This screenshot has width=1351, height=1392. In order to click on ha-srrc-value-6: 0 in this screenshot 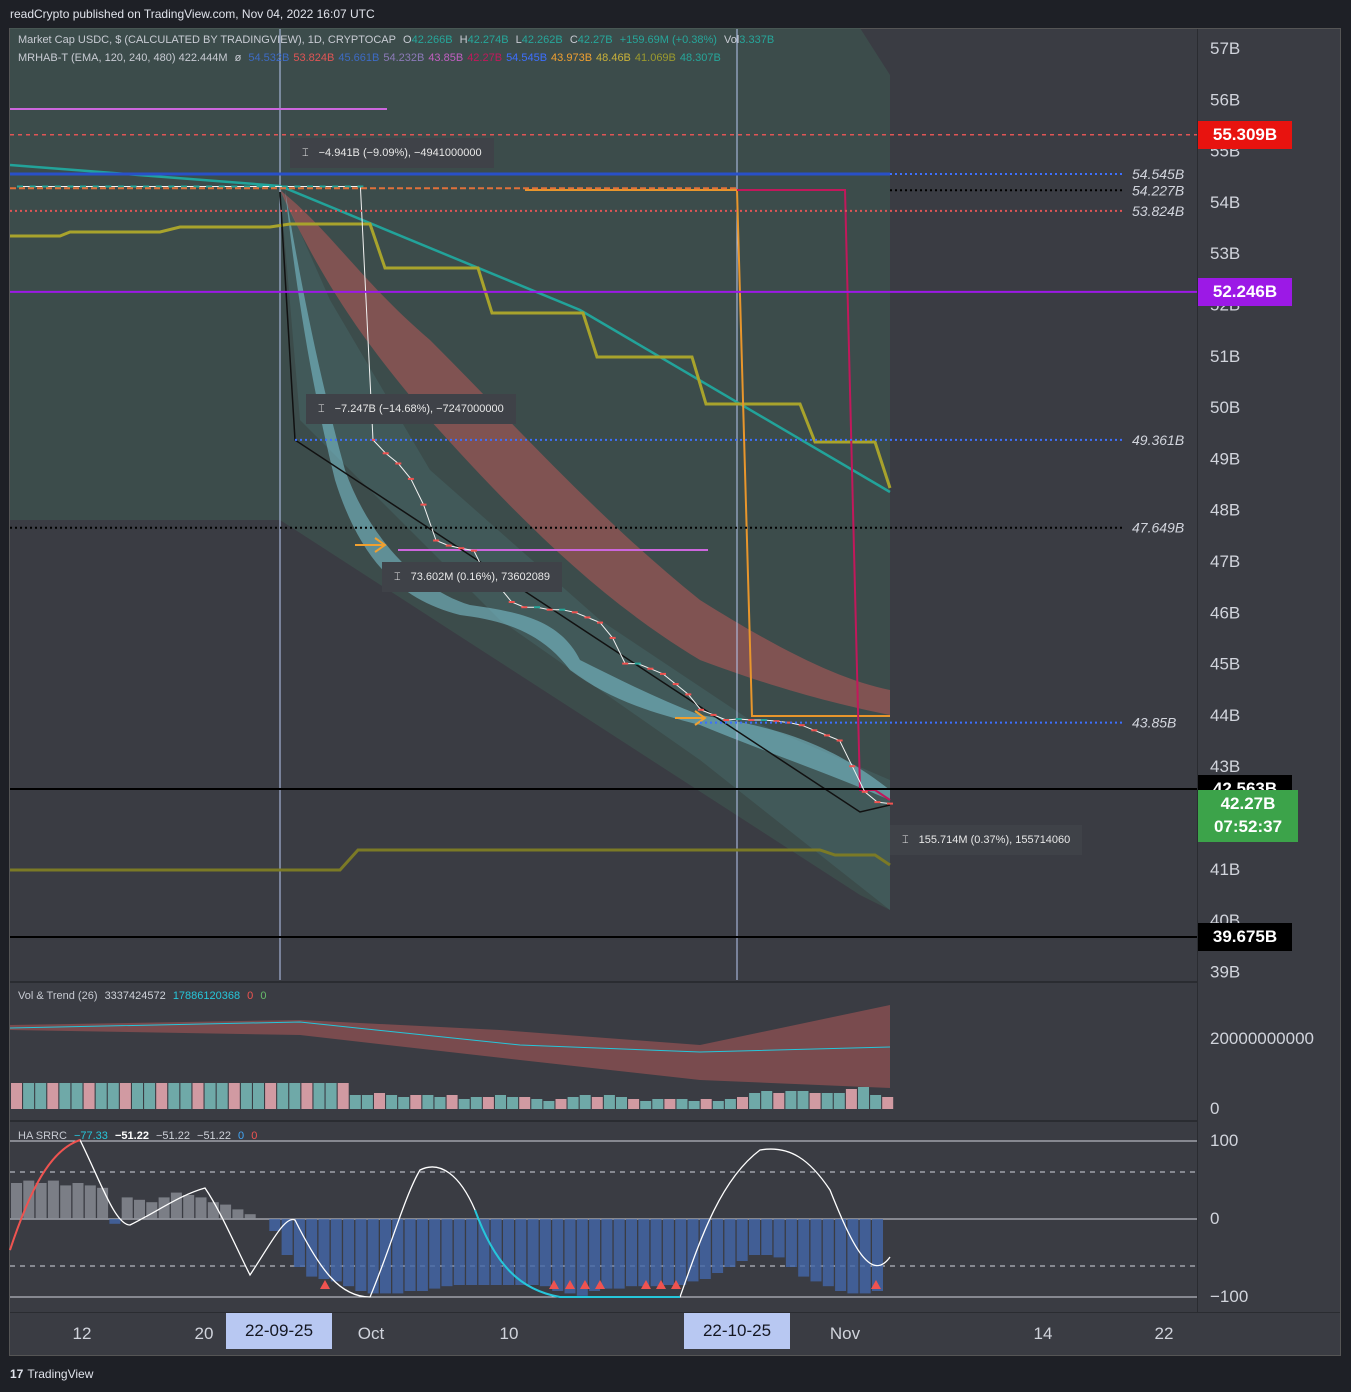, I will do `click(254, 1136)`.